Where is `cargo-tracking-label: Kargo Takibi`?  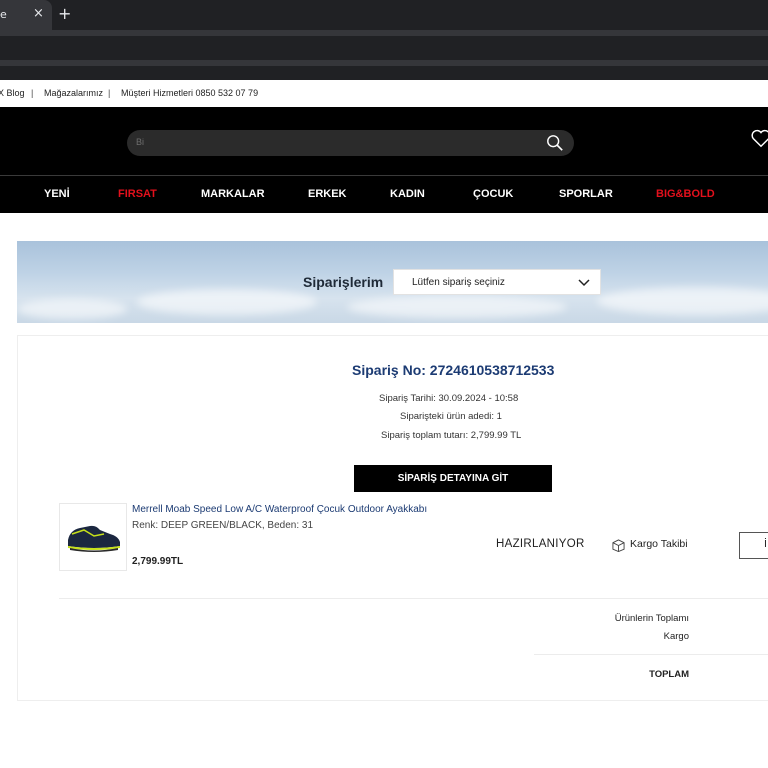
cargo-tracking-label: Kargo Takibi is located at coordinates (659, 544).